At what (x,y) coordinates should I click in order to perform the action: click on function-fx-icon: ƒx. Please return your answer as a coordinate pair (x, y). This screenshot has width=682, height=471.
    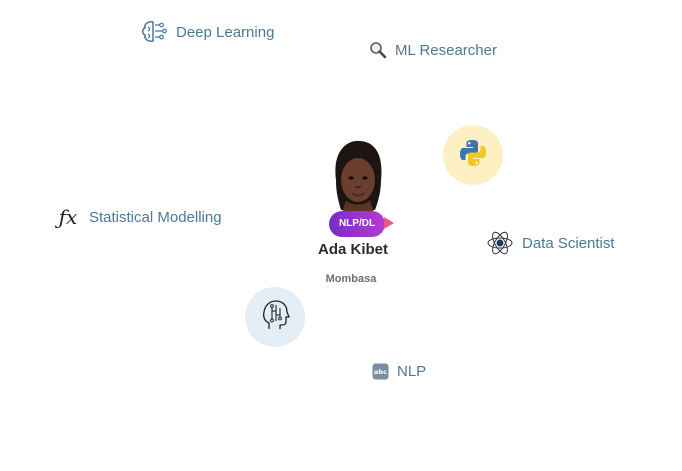
    Looking at the image, I should click on (68, 217).